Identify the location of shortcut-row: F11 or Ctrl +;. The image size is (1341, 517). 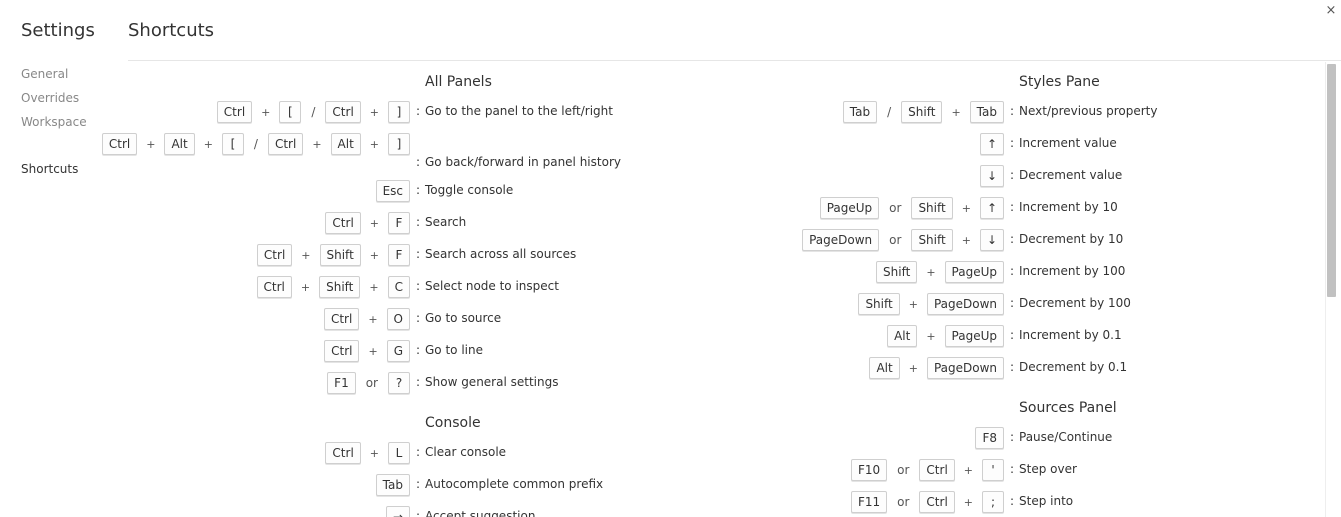
(502, 502).